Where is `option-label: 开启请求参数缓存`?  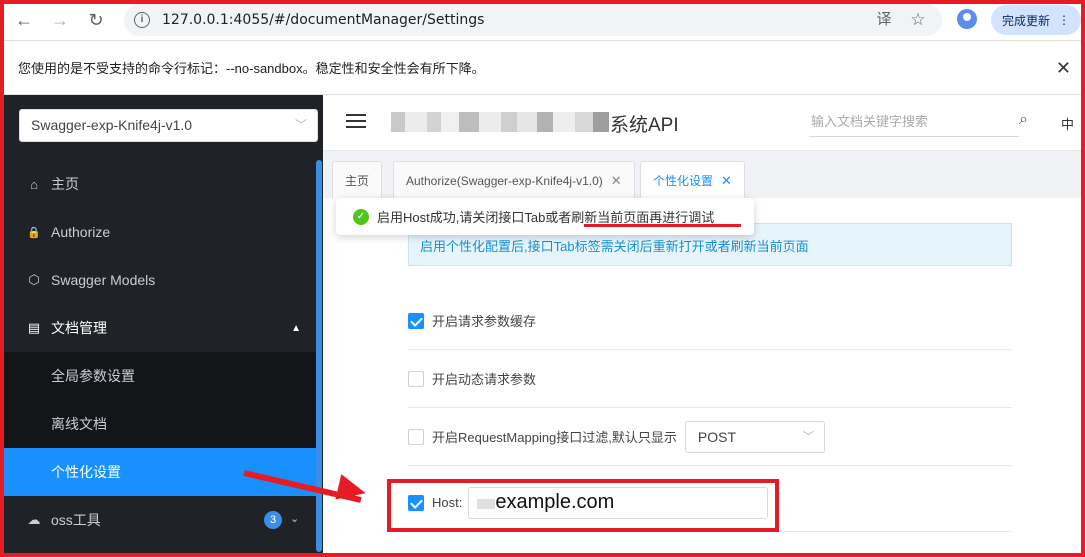
option-label: 开启请求参数缓存 is located at coordinates (484, 321).